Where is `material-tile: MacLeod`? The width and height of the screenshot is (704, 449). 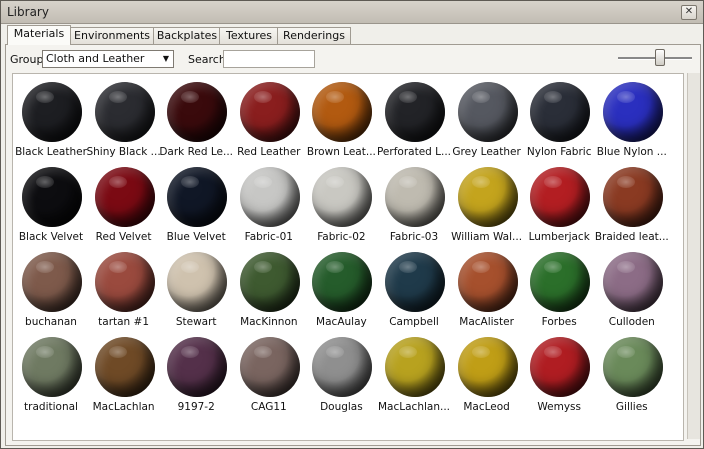 material-tile: MacLeod is located at coordinates (487, 375).